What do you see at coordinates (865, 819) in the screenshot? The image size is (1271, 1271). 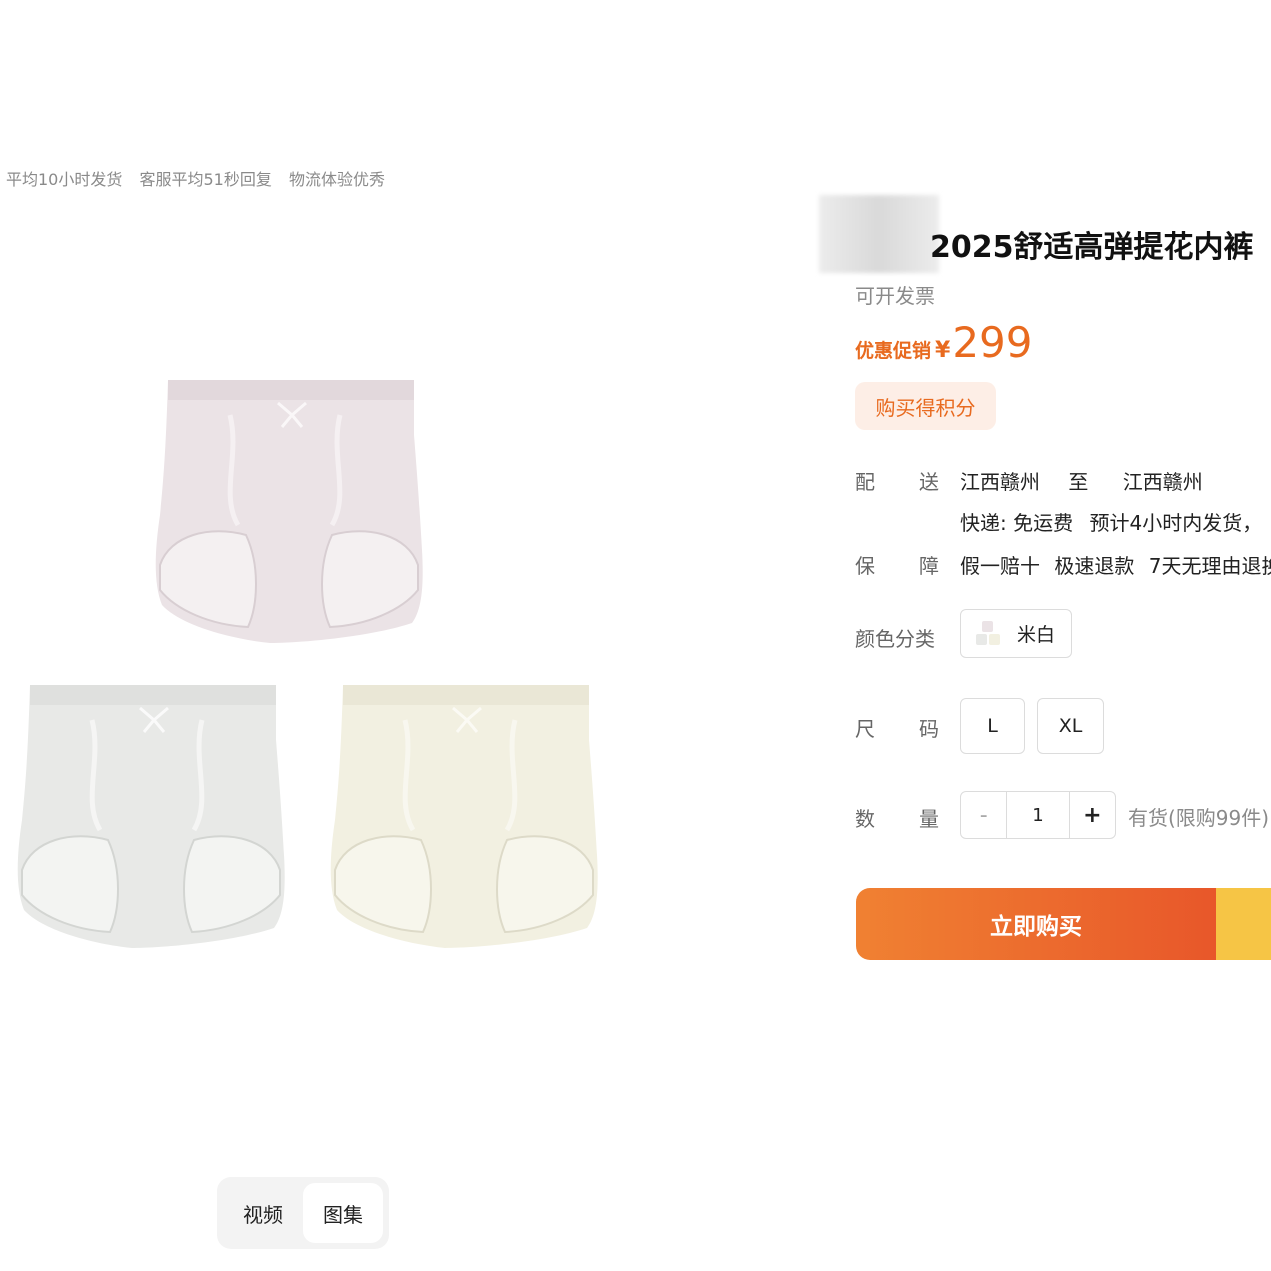 I see `quantity-label-a: 数` at bounding box center [865, 819].